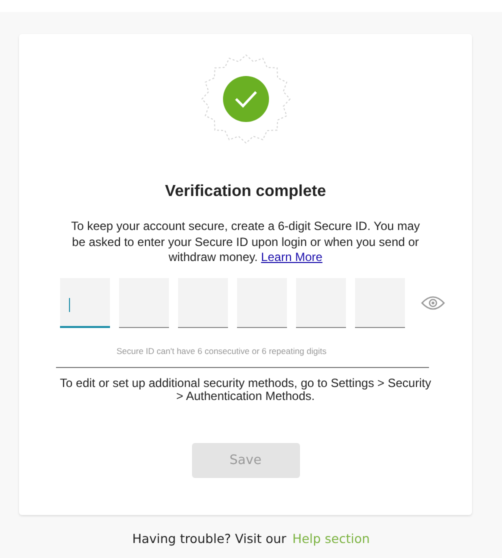  Describe the element at coordinates (209, 538) in the screenshot. I see `footer-text: Having trouble? Visit our` at that location.